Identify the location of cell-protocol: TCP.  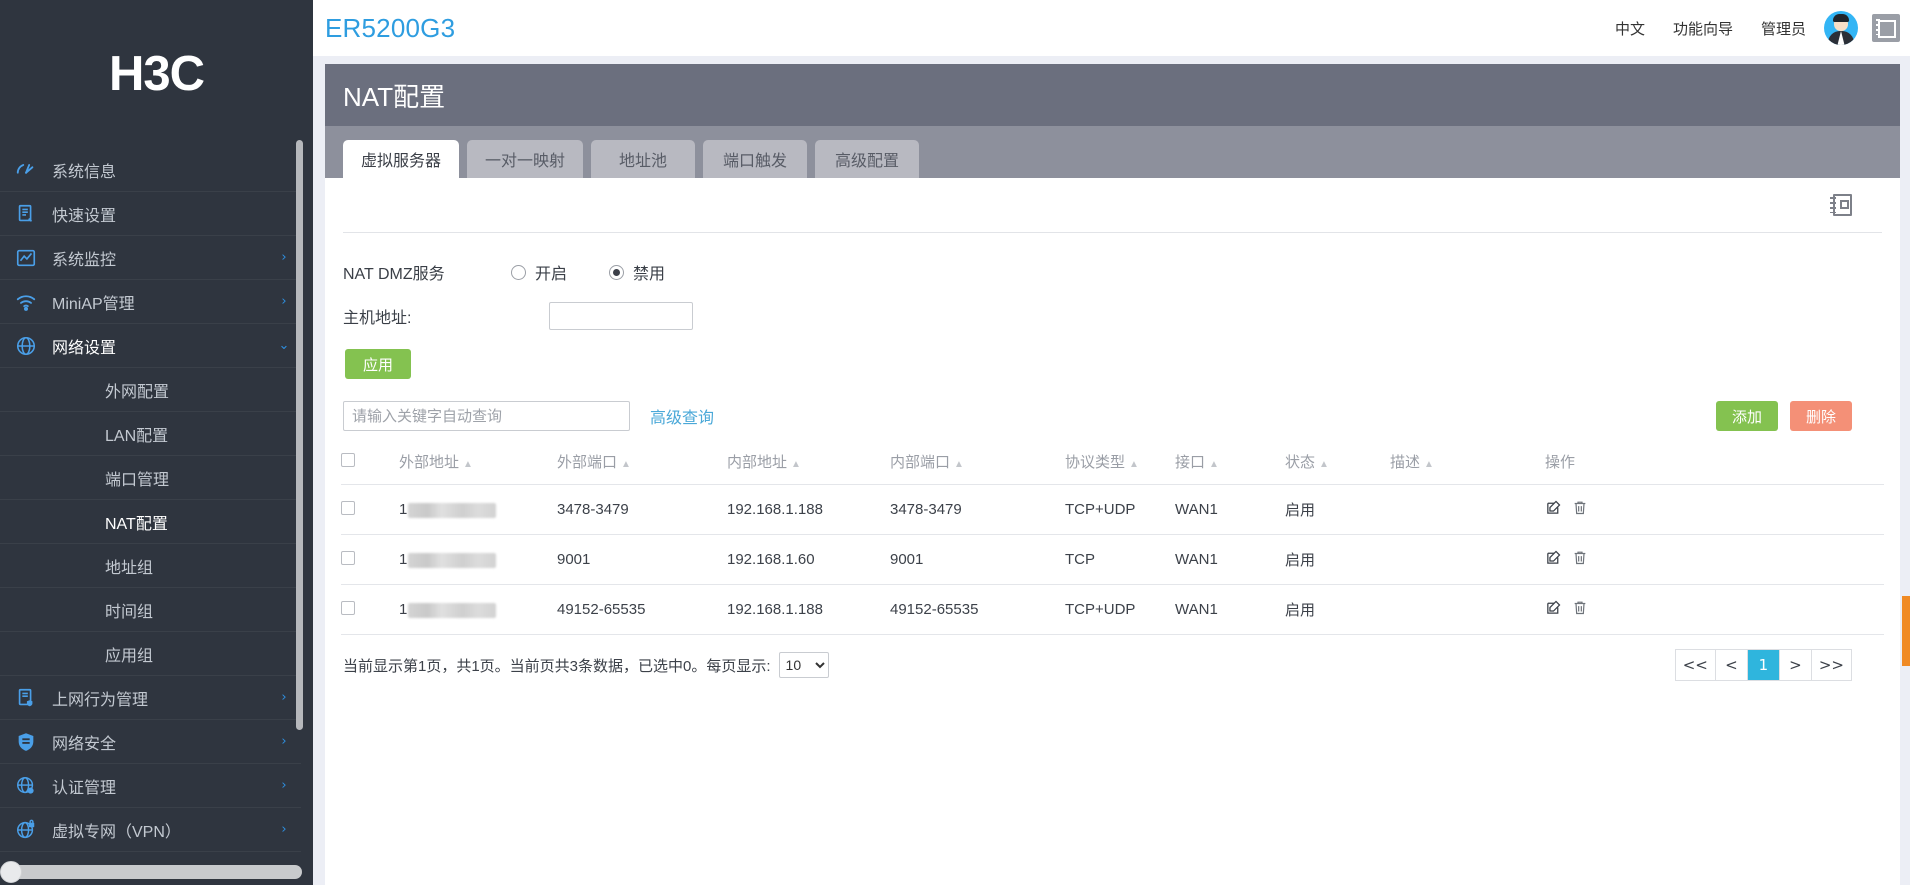
(1120, 559).